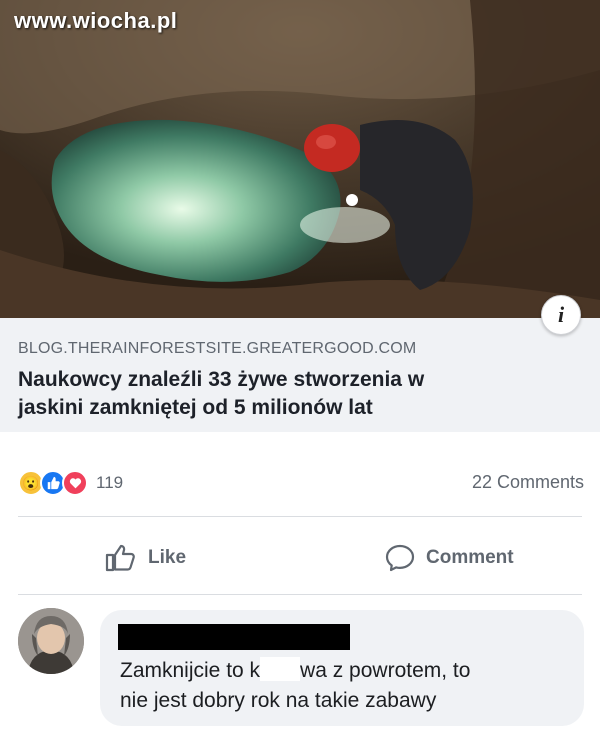 Image resolution: width=600 pixels, height=735 pixels. What do you see at coordinates (280, 669) in the screenshot?
I see `censor-block` at bounding box center [280, 669].